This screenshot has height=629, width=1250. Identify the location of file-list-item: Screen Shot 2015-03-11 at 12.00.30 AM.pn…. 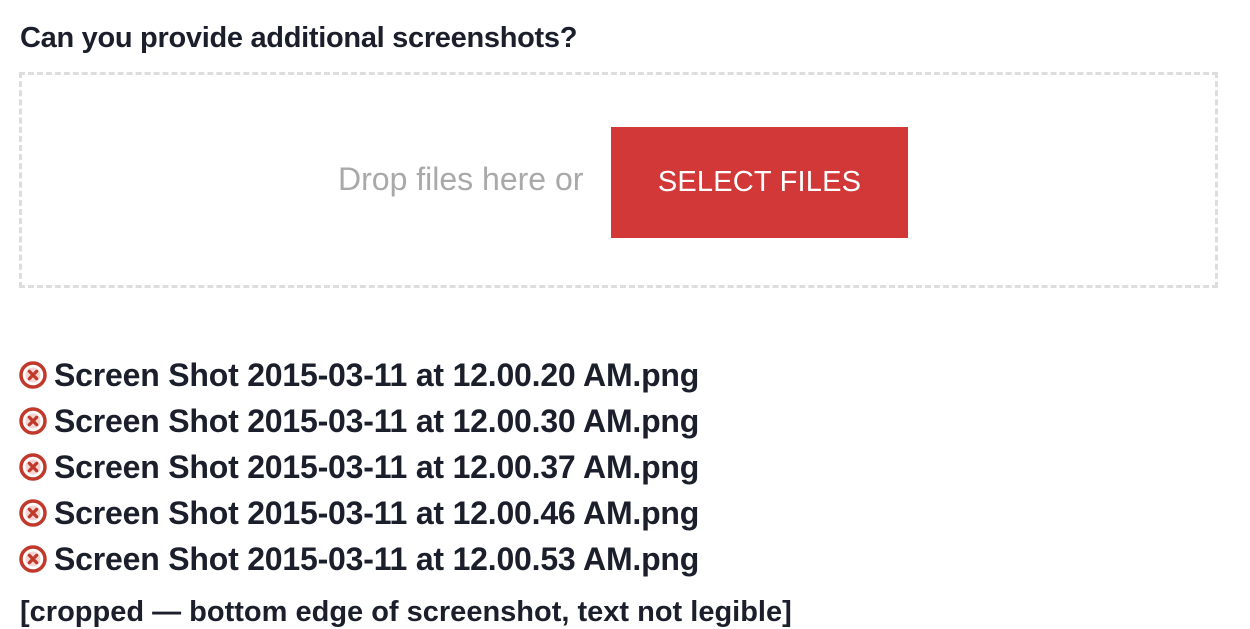
(358, 421).